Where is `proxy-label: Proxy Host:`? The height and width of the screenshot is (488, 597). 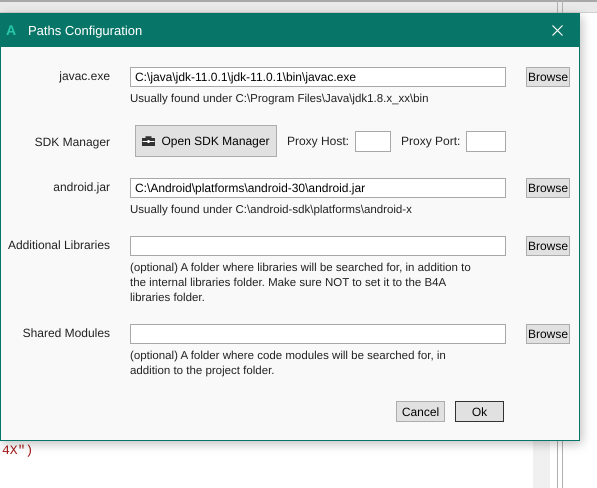
proxy-label: Proxy Host: is located at coordinates (318, 141).